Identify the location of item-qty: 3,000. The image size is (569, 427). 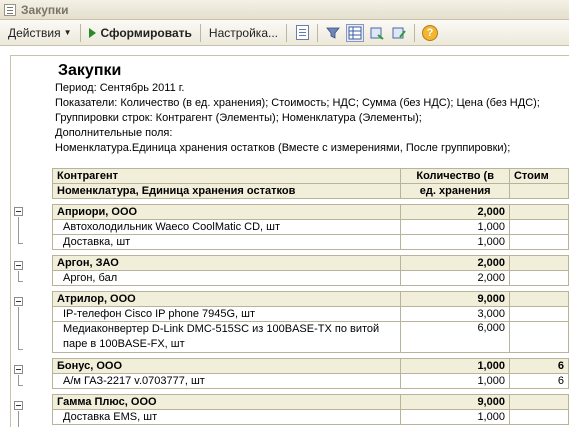
(455, 314).